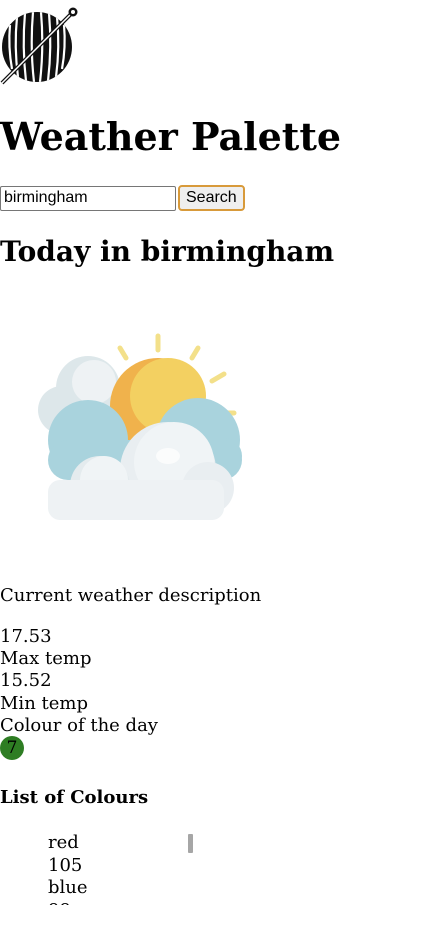 The height and width of the screenshot is (926, 422). Describe the element at coordinates (140, 426) in the screenshot. I see `partly-cloudy-sun-icon` at that location.